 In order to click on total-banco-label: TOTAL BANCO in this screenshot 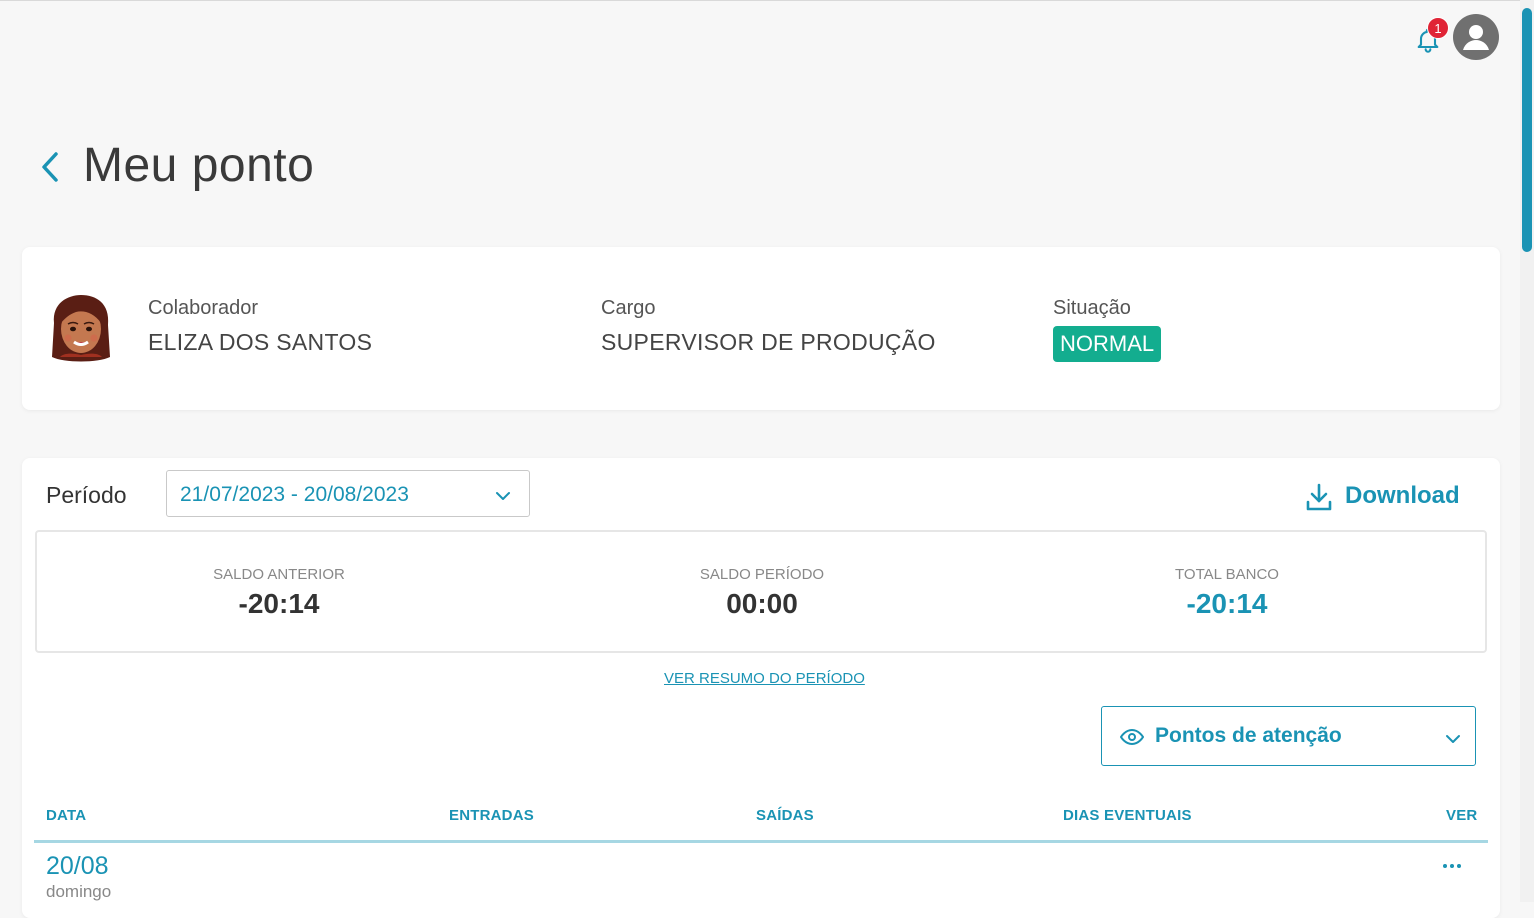, I will do `click(1227, 574)`.